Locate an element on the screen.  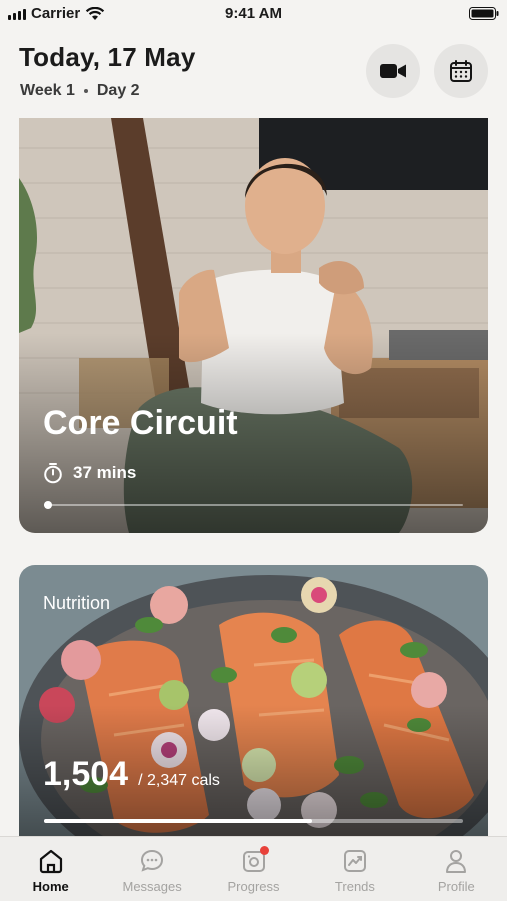
calendar-icon is located at coordinates (461, 71).